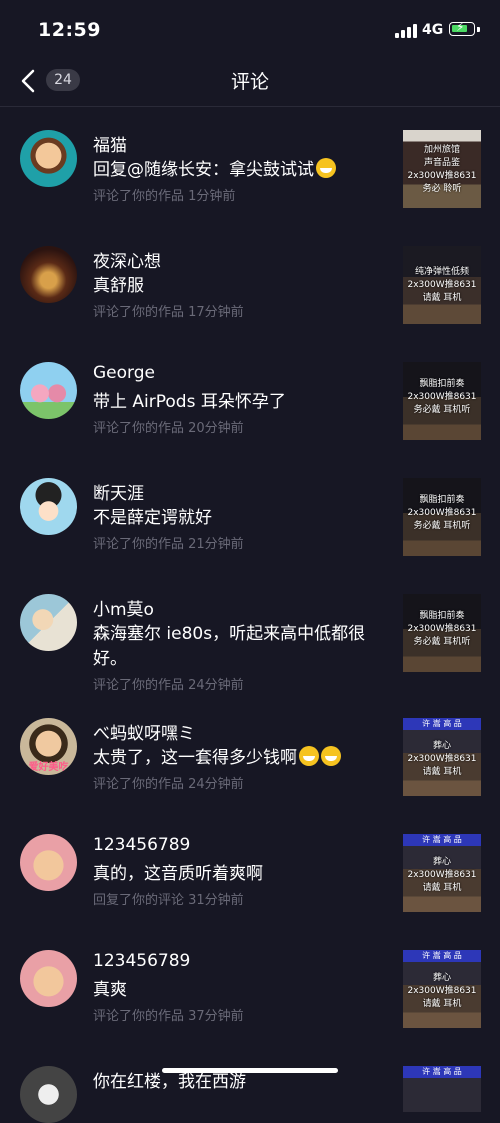 This screenshot has height=1123, width=500. What do you see at coordinates (123, 607) in the screenshot?
I see `user-name: 小m莫o` at bounding box center [123, 607].